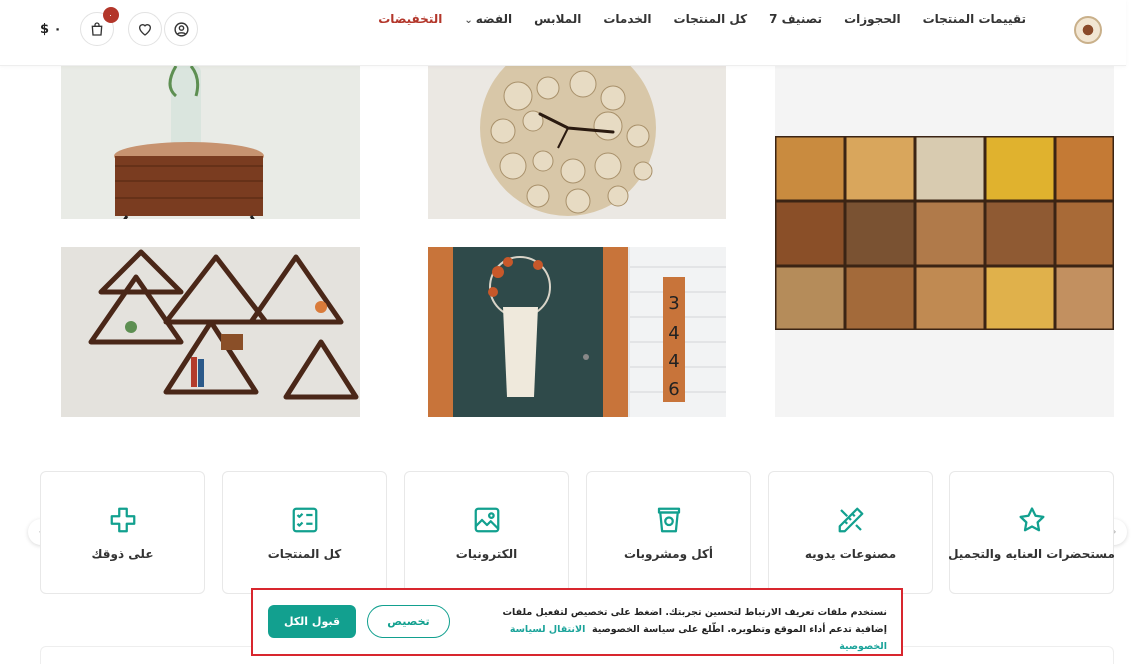  I want to click on svg-text: 3, so click(673, 303).